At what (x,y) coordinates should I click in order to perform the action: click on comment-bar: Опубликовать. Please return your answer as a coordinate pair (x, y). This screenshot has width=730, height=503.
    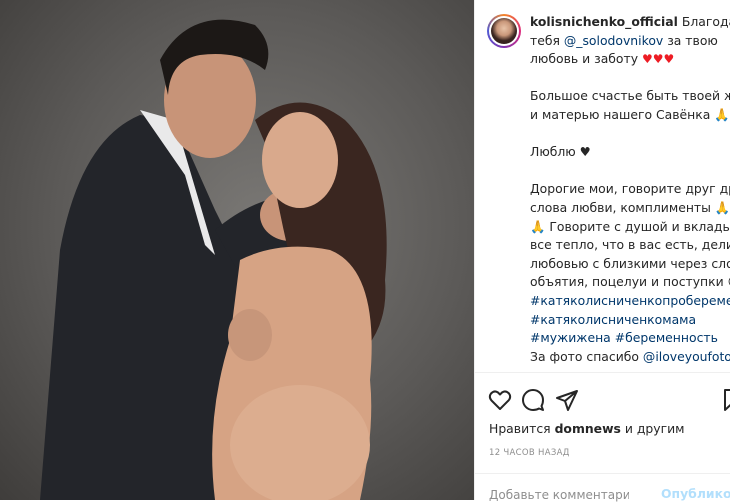
    Looking at the image, I should click on (602, 488).